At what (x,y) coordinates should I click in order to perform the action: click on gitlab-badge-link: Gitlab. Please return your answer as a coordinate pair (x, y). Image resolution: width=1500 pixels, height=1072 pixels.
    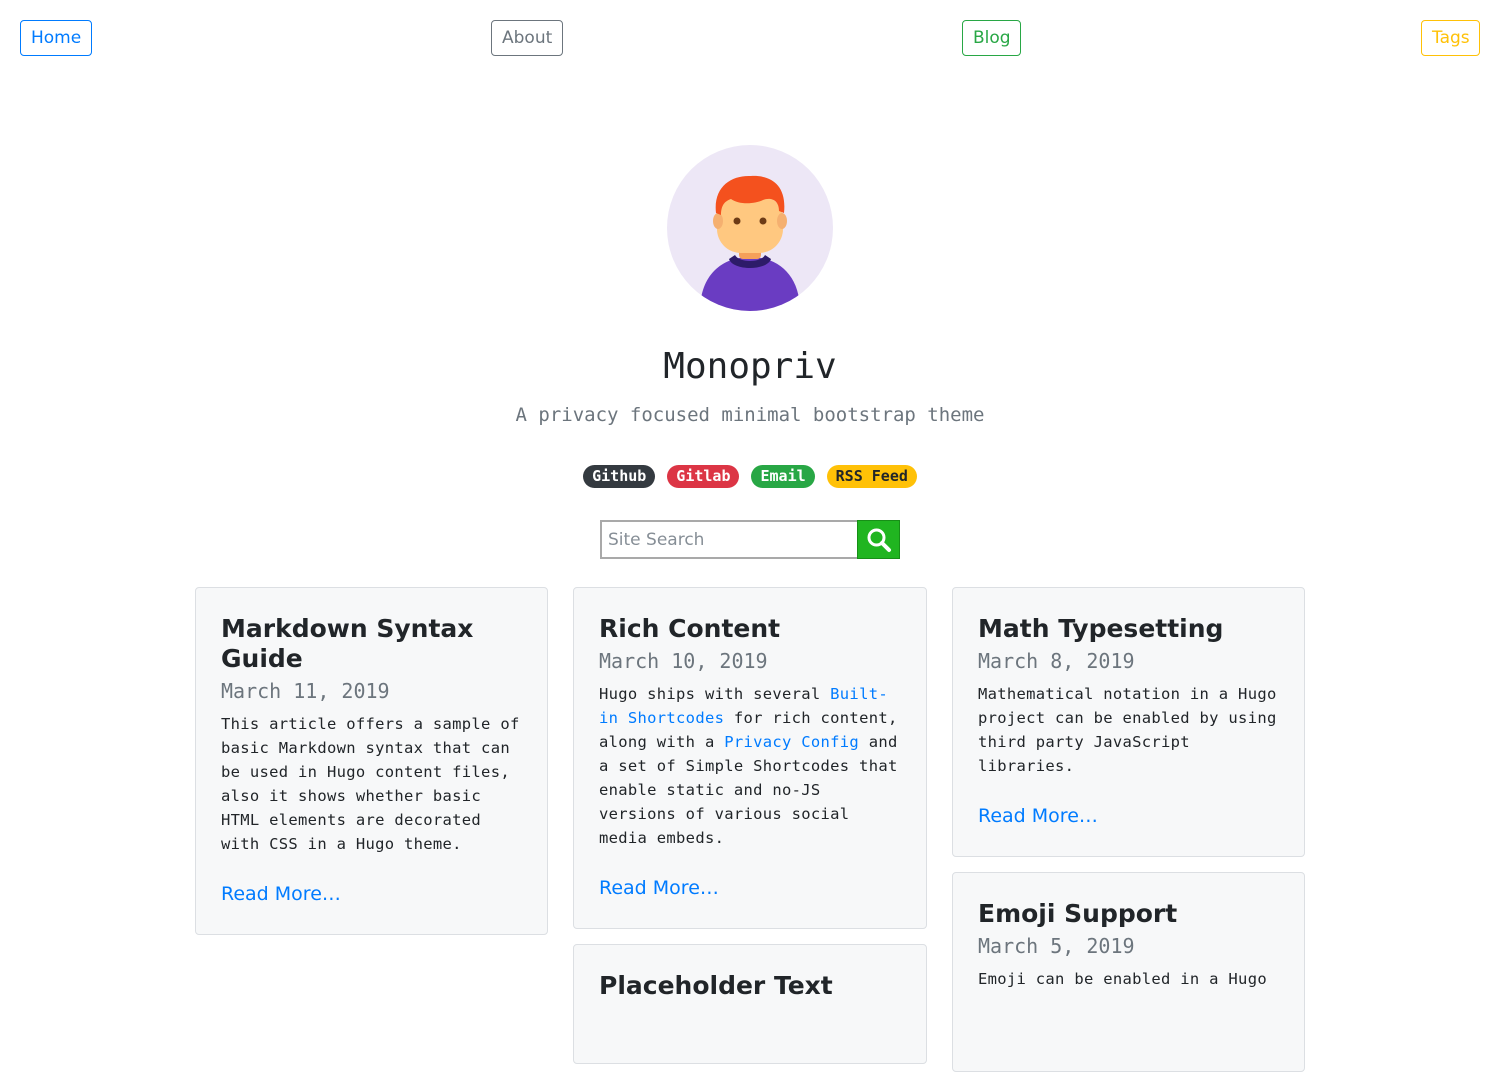
    Looking at the image, I should click on (703, 476).